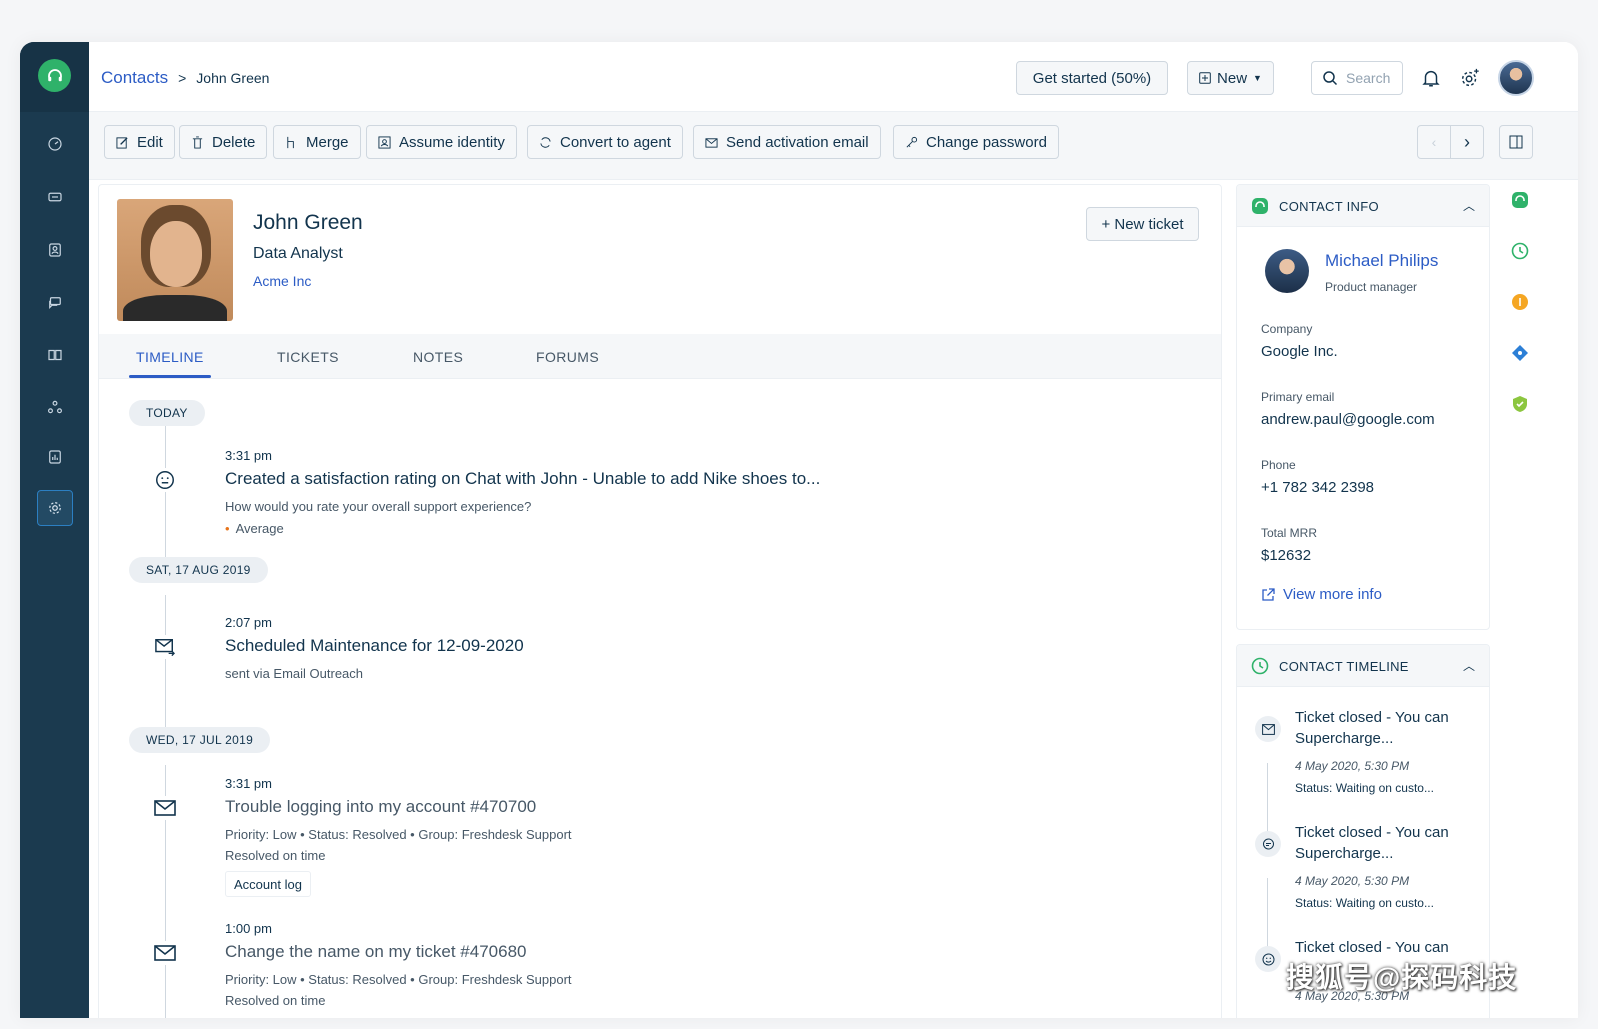 This screenshot has height=1029, width=1598. Describe the element at coordinates (55, 197) in the screenshot. I see `nav-tickets-icon` at that location.